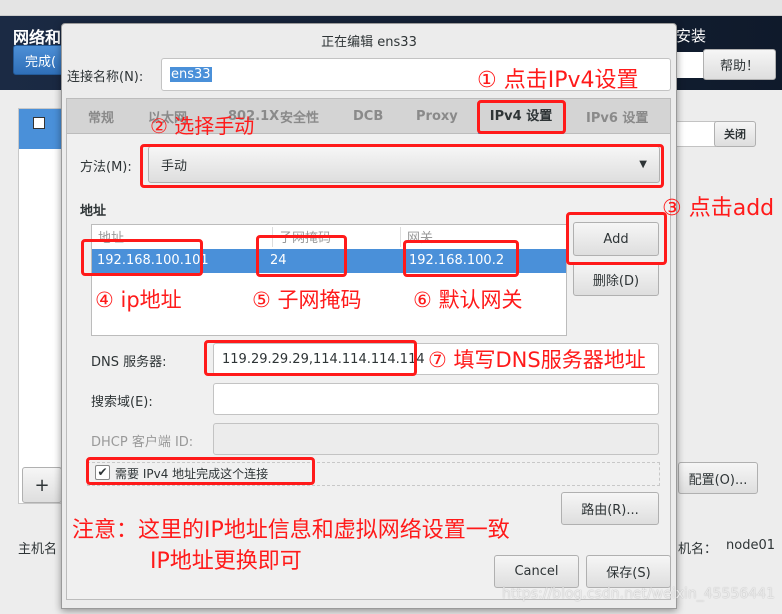 The height and width of the screenshot is (614, 782). What do you see at coordinates (122, 402) in the screenshot?
I see `search-domain-label: 搜索域(E):` at bounding box center [122, 402].